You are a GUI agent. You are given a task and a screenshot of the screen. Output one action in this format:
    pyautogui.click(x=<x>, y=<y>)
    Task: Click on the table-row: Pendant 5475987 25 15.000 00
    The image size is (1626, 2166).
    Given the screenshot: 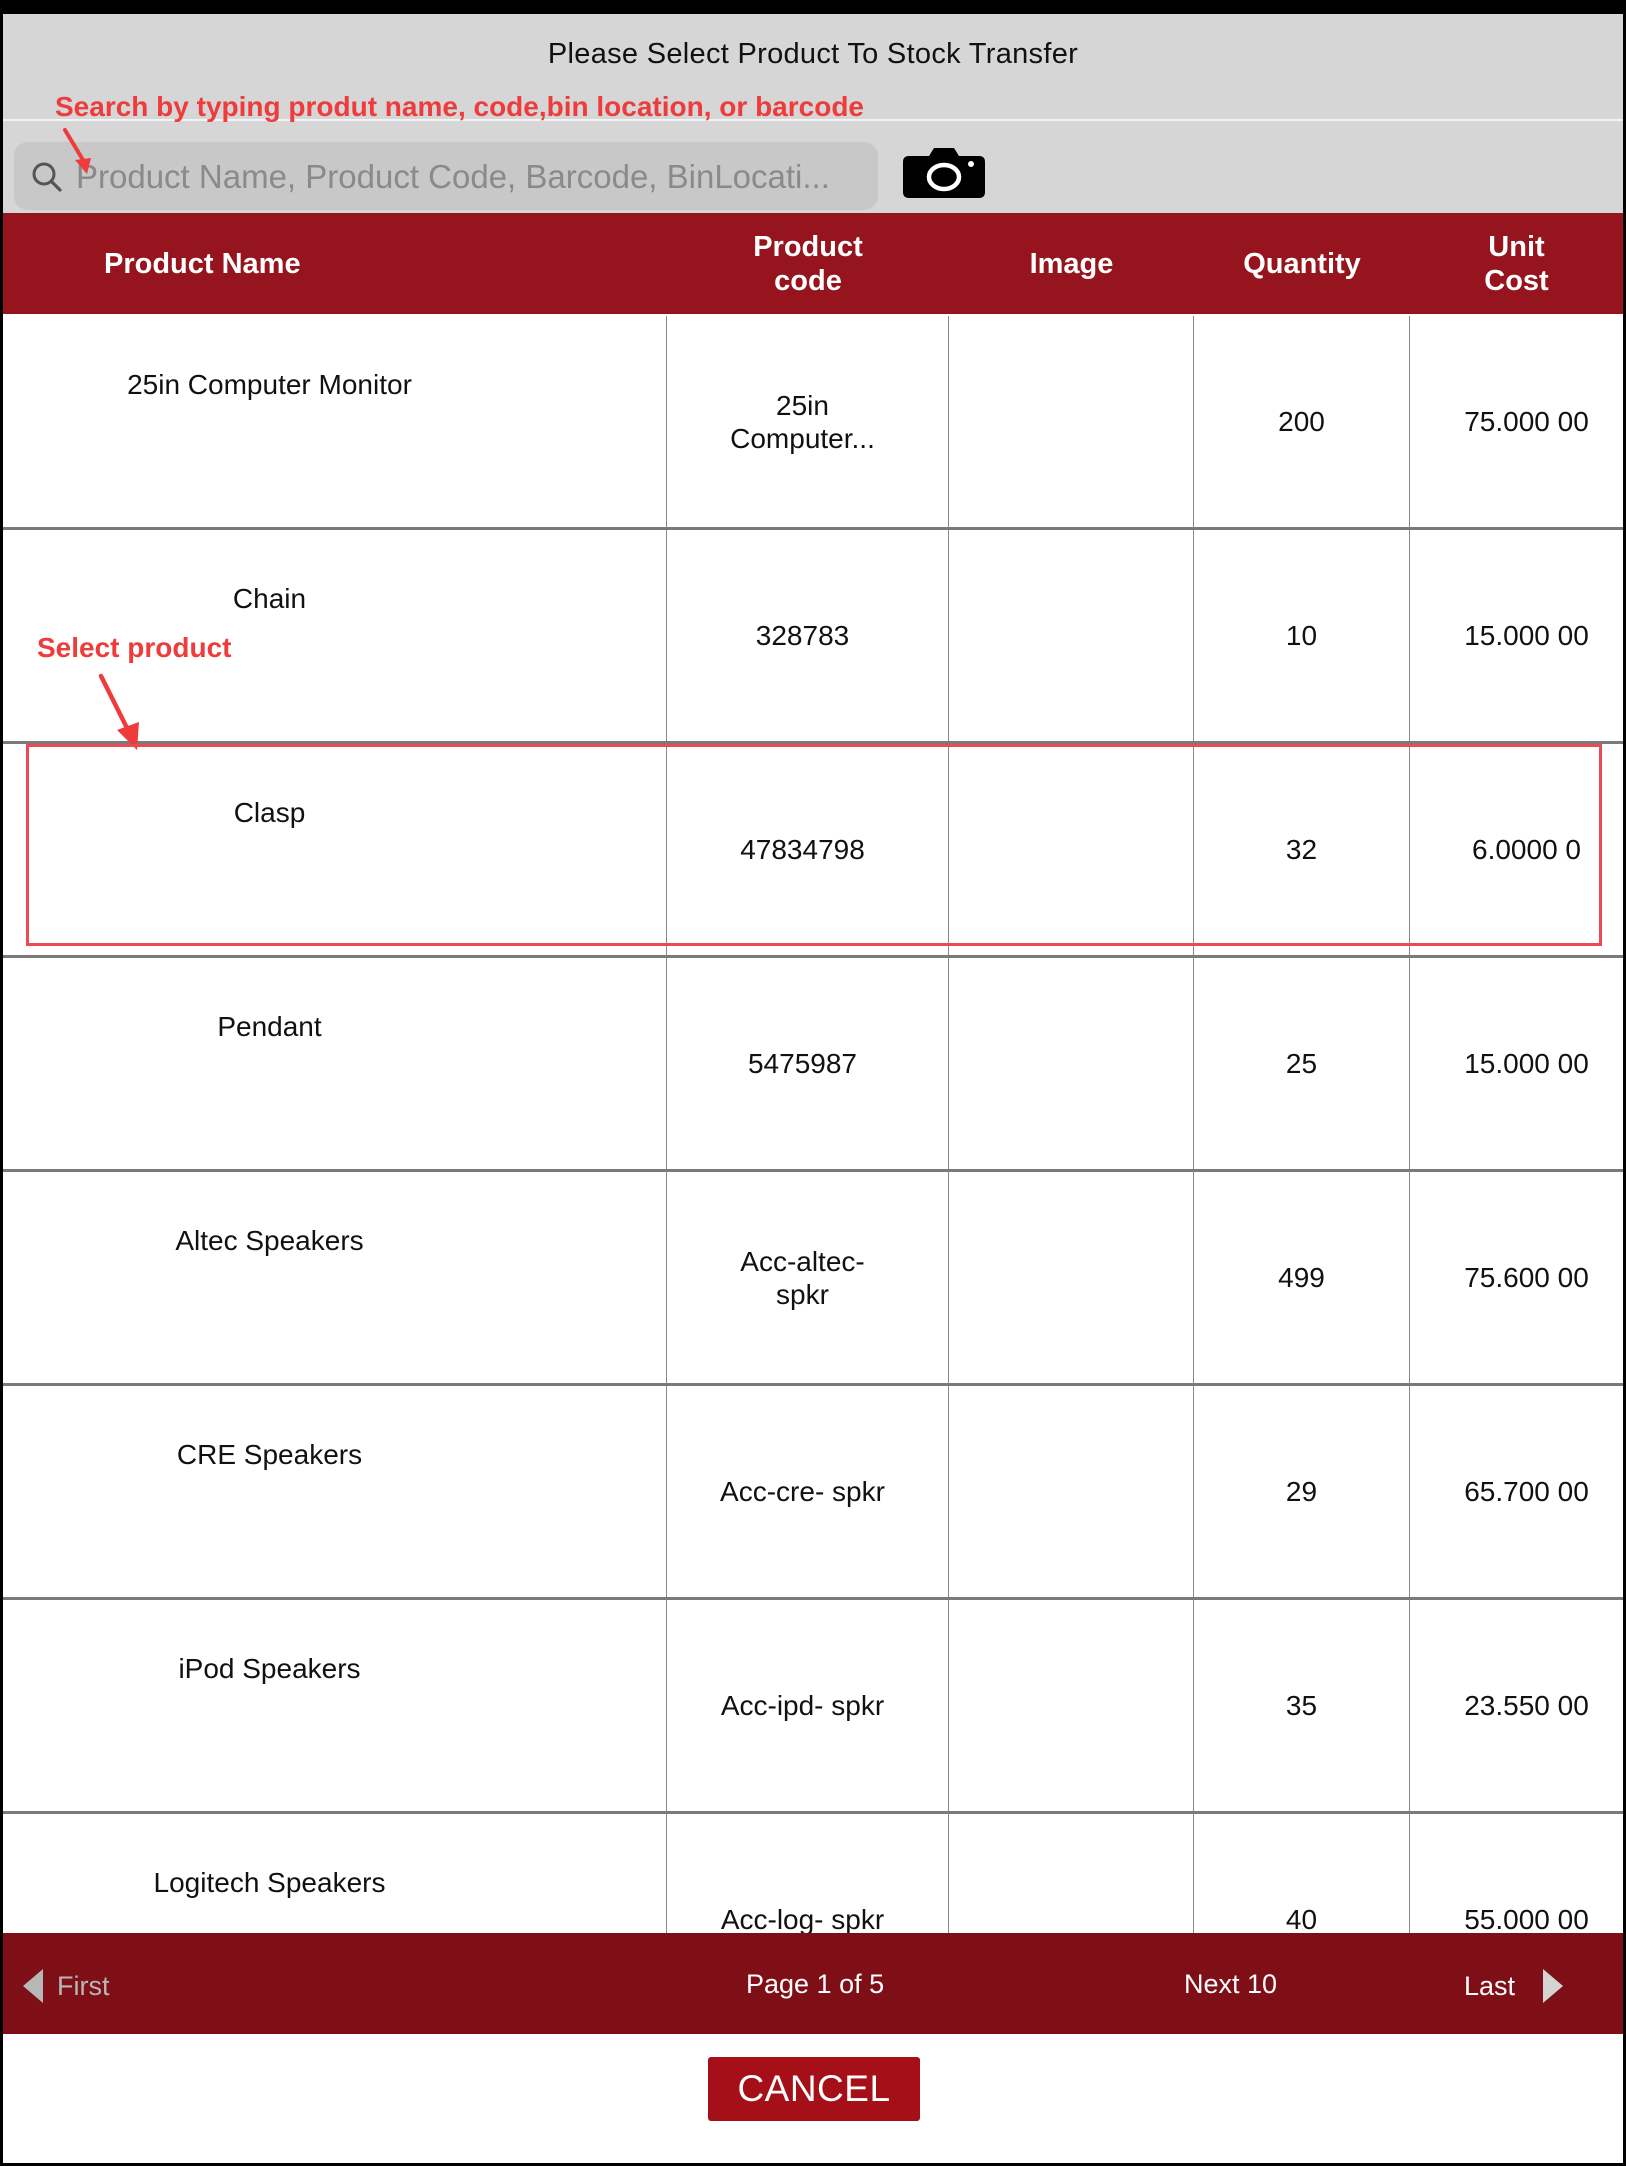 What is the action you would take?
    pyautogui.click(x=813, y=1065)
    